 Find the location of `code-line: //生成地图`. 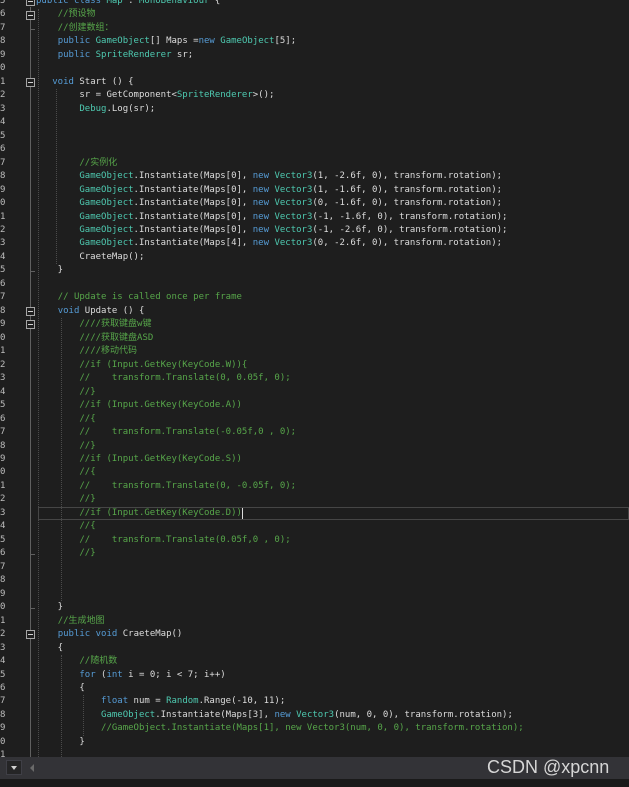

code-line: //生成地图 is located at coordinates (70, 621).